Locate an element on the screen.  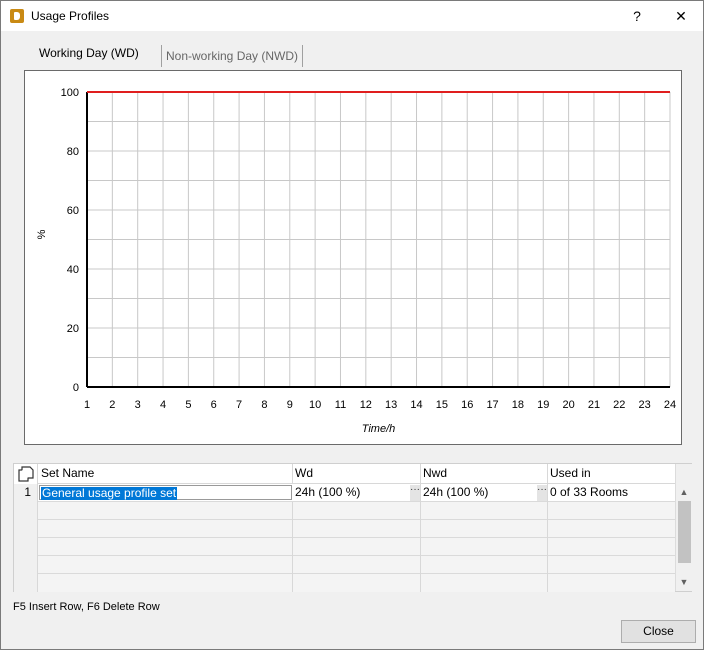
x-tick-label: 10 is located at coordinates (315, 405).